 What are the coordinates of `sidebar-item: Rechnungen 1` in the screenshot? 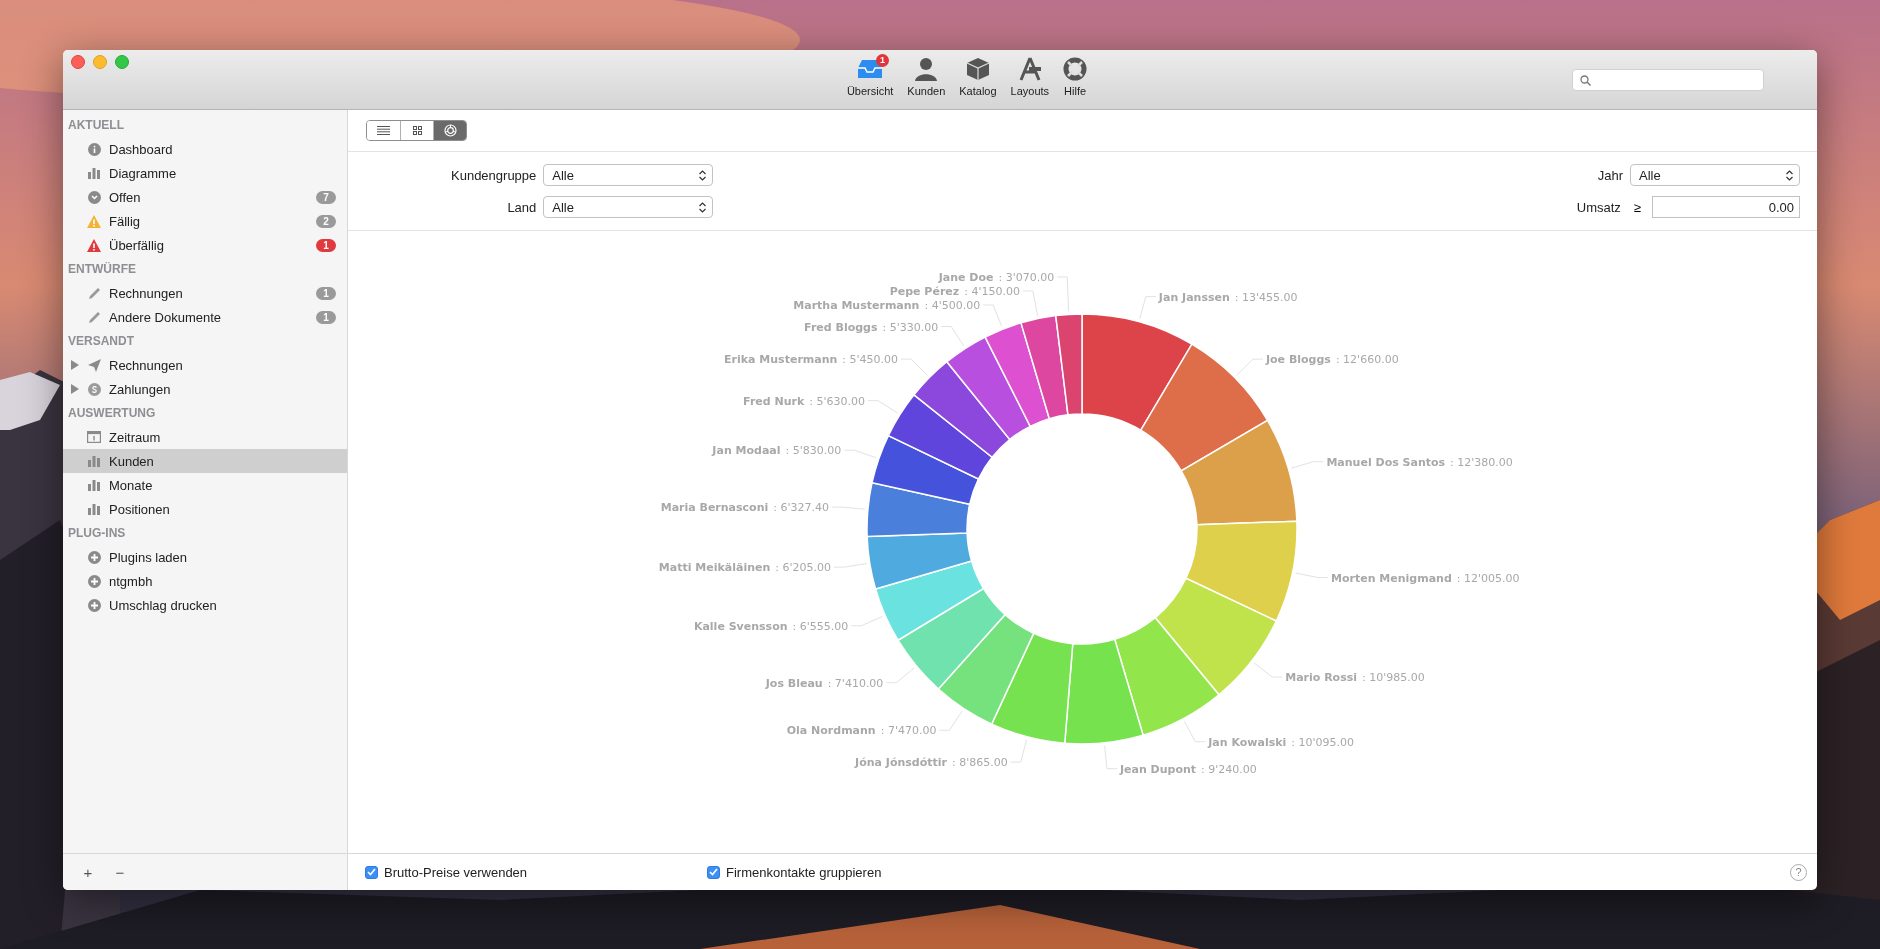 It's located at (205, 293).